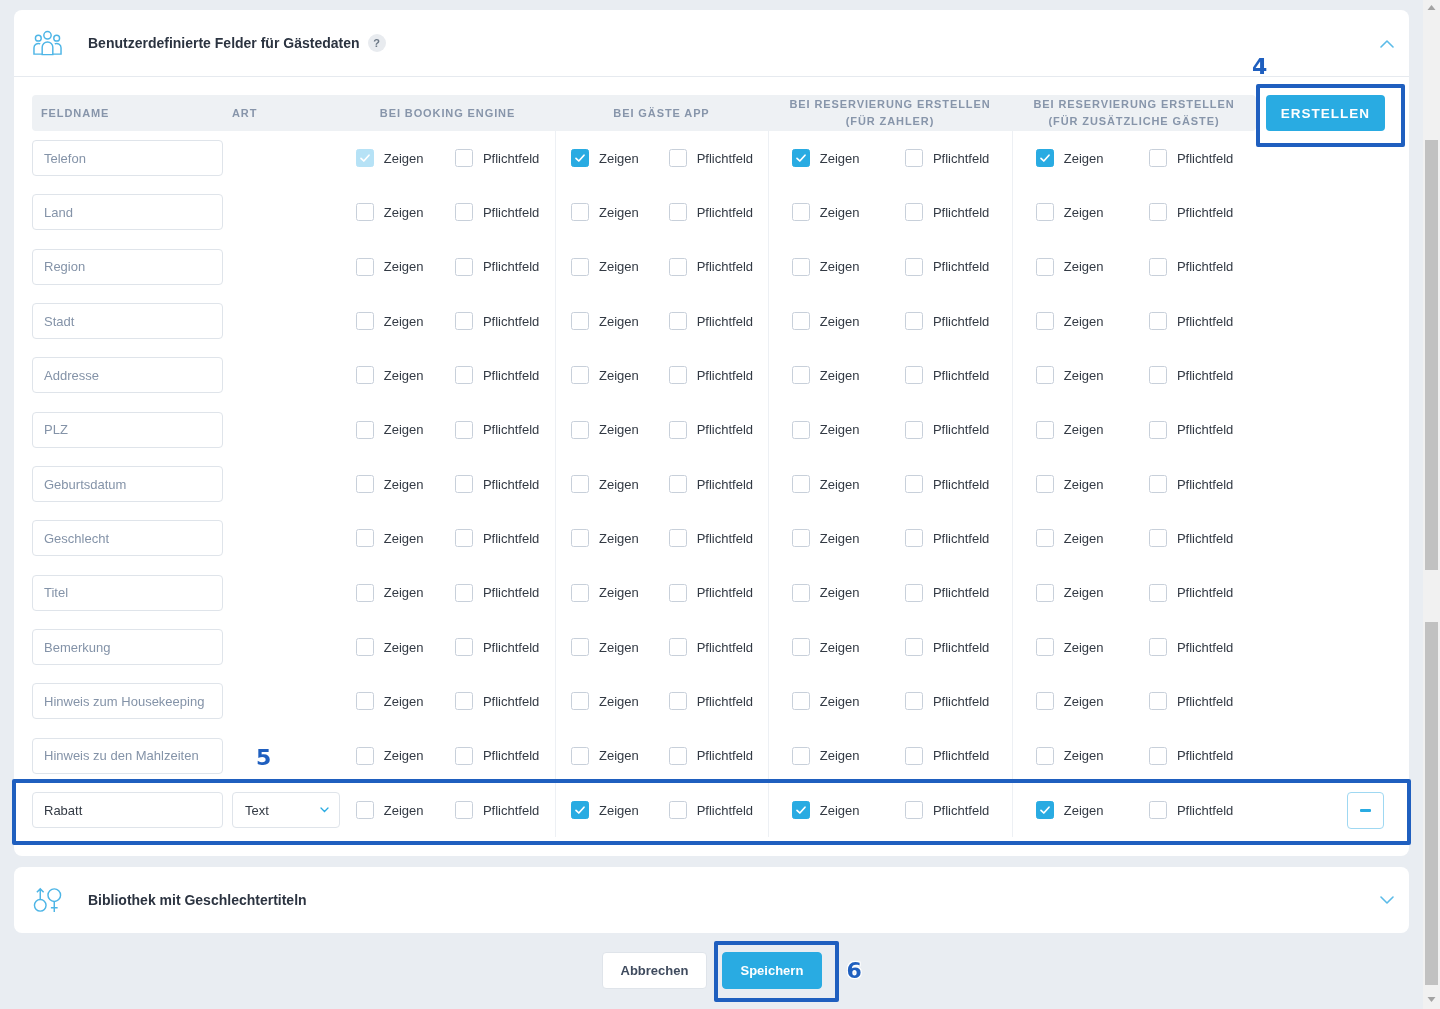 The width and height of the screenshot is (1440, 1009). I want to click on chevron-down-icon, so click(1387, 900).